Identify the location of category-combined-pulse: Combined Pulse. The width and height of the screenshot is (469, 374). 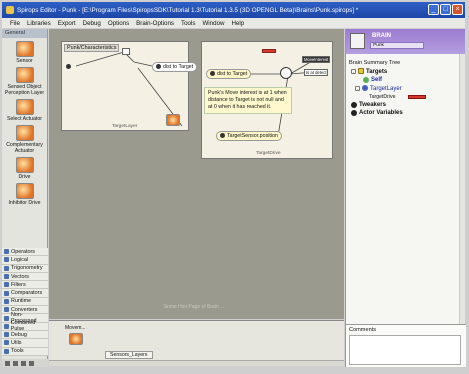
(25, 326).